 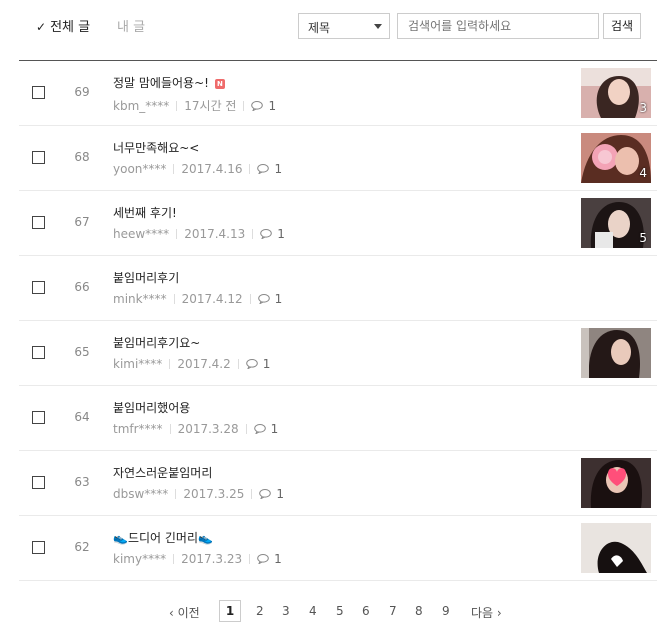 What do you see at coordinates (82, 287) in the screenshot?
I see `post-number: 66` at bounding box center [82, 287].